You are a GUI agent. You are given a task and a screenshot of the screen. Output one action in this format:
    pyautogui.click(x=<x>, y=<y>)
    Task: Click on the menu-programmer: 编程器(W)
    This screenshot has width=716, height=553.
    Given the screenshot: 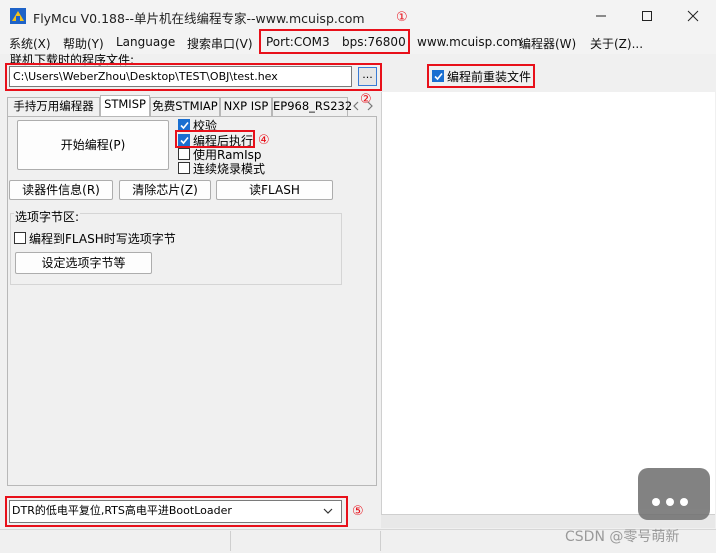 What is the action you would take?
    pyautogui.click(x=547, y=43)
    